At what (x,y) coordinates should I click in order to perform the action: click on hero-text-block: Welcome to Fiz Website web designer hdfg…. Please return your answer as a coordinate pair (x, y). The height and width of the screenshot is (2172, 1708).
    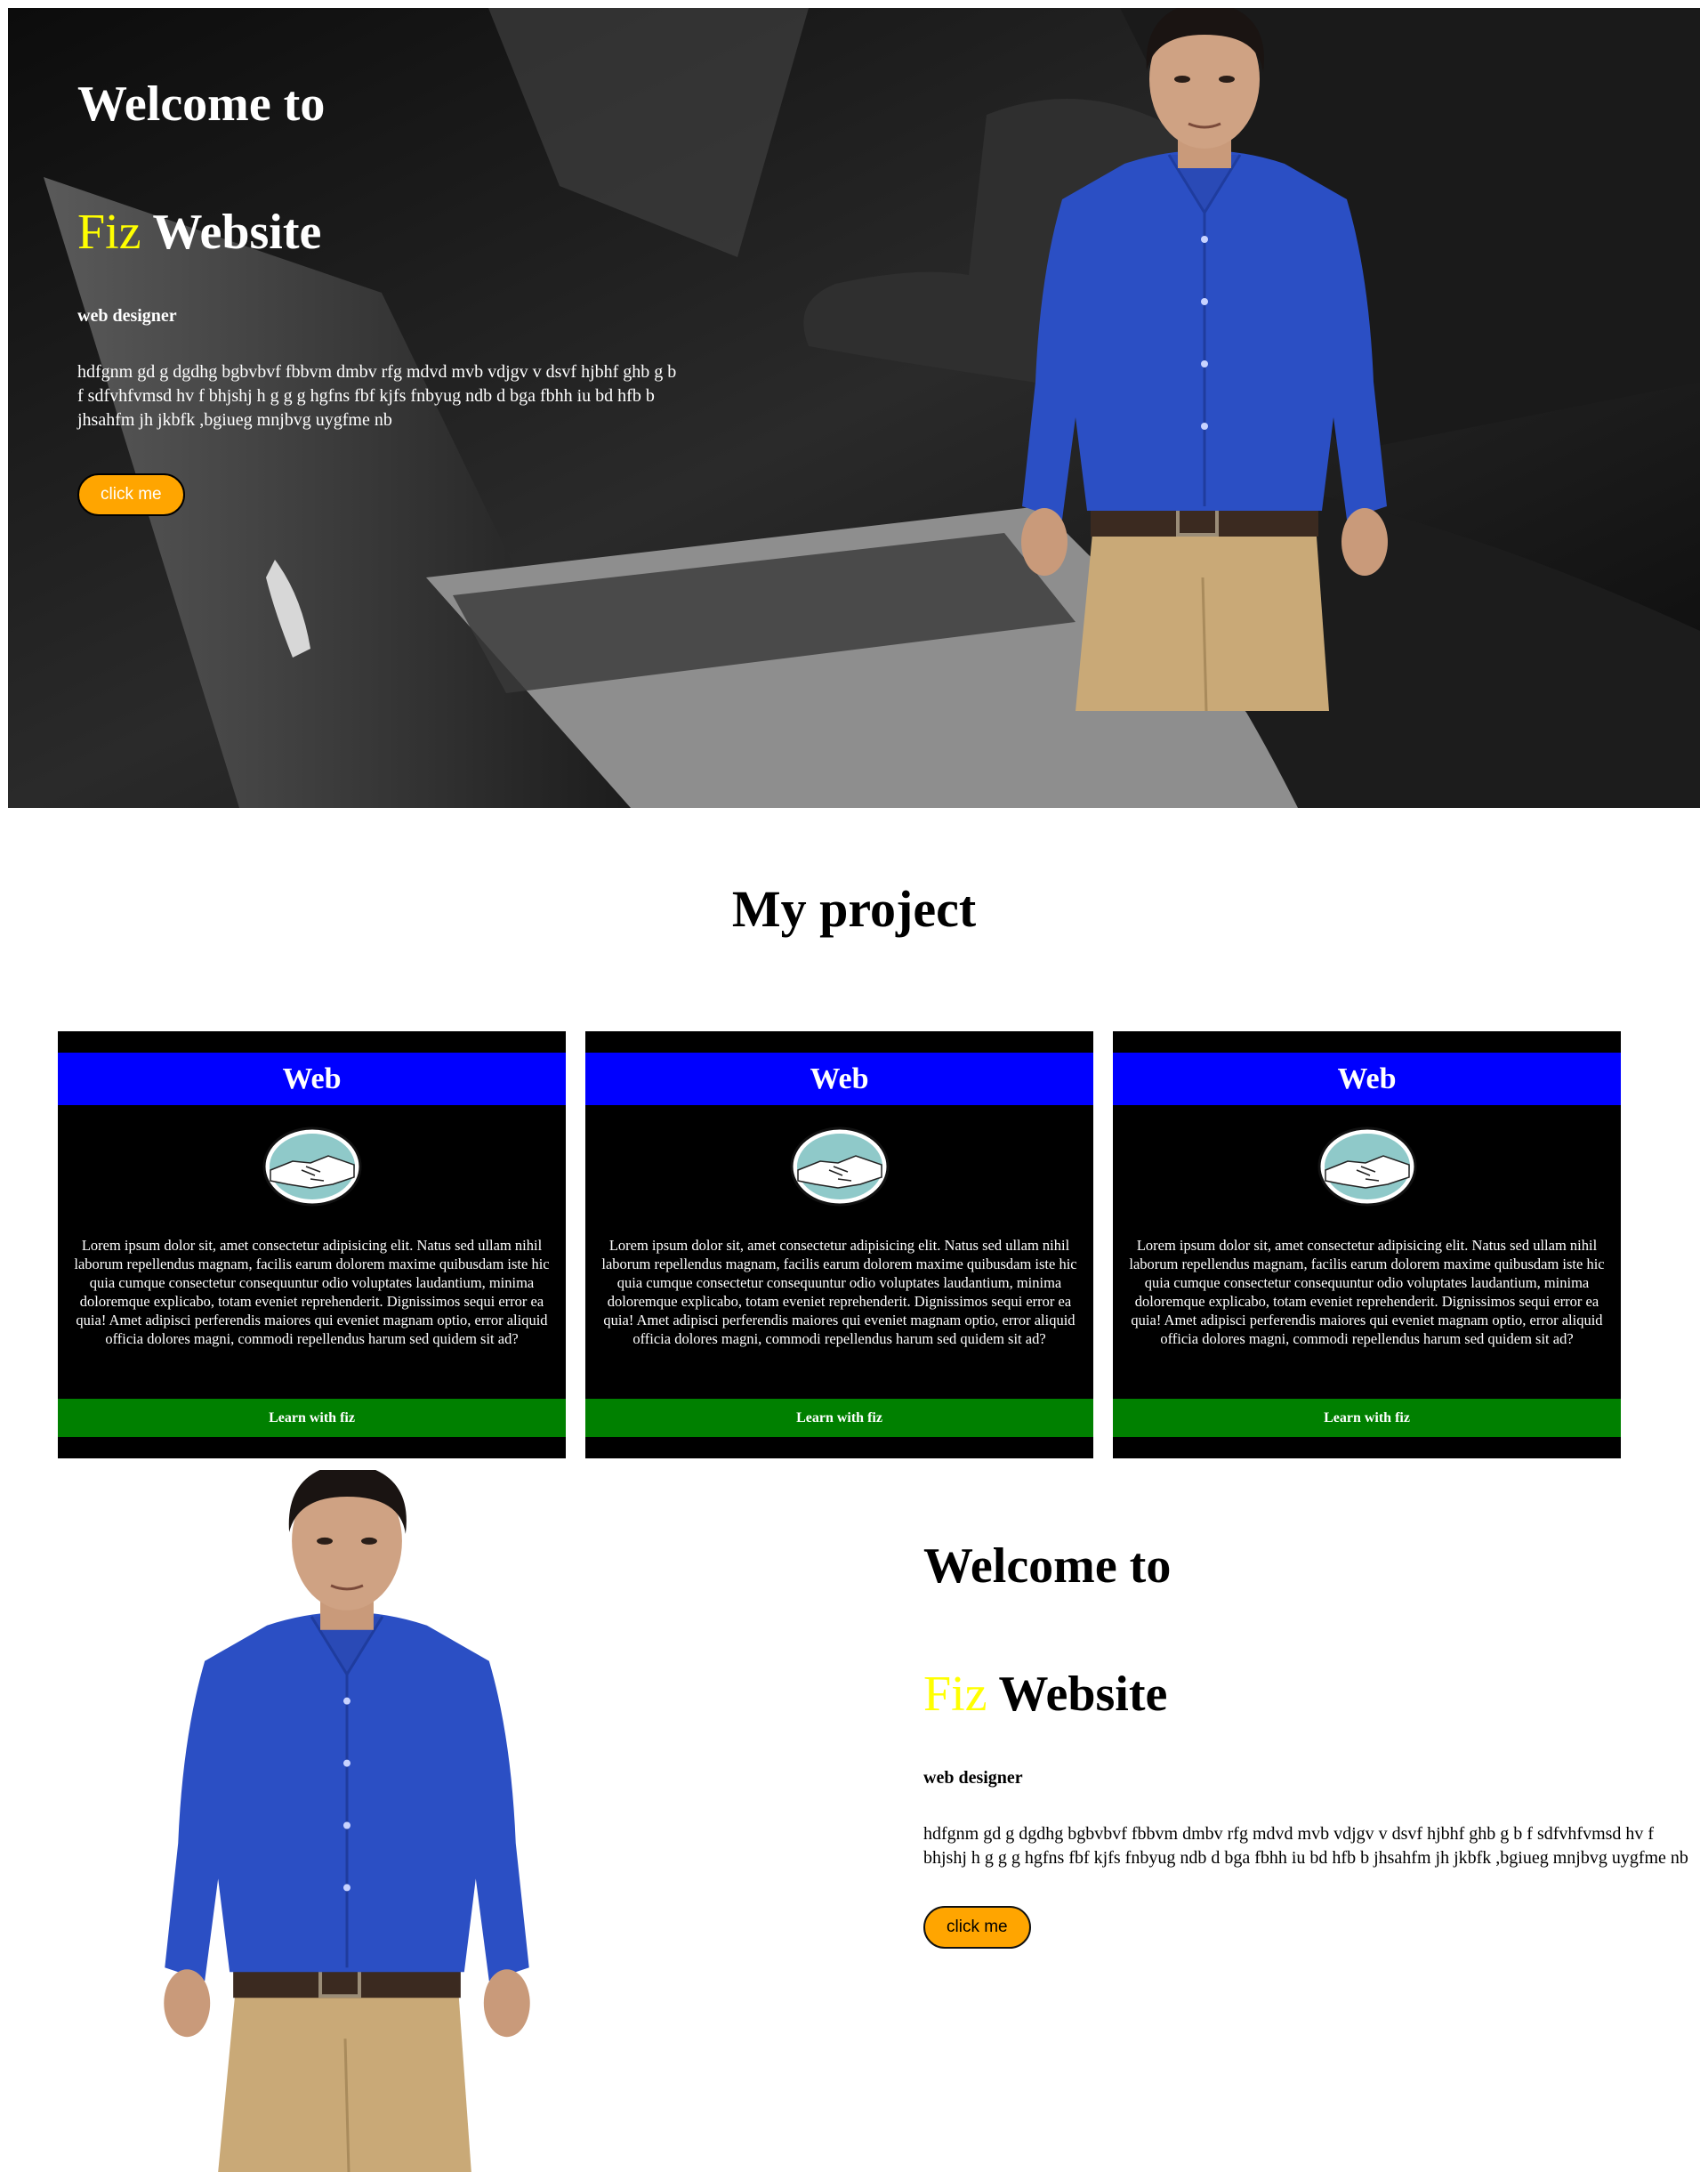
    Looking at the image, I should click on (388, 297).